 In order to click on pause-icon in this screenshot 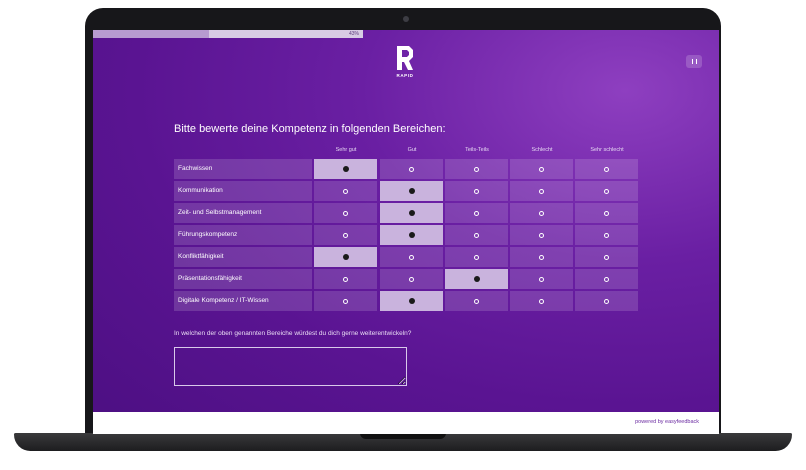, I will do `click(694, 61)`.